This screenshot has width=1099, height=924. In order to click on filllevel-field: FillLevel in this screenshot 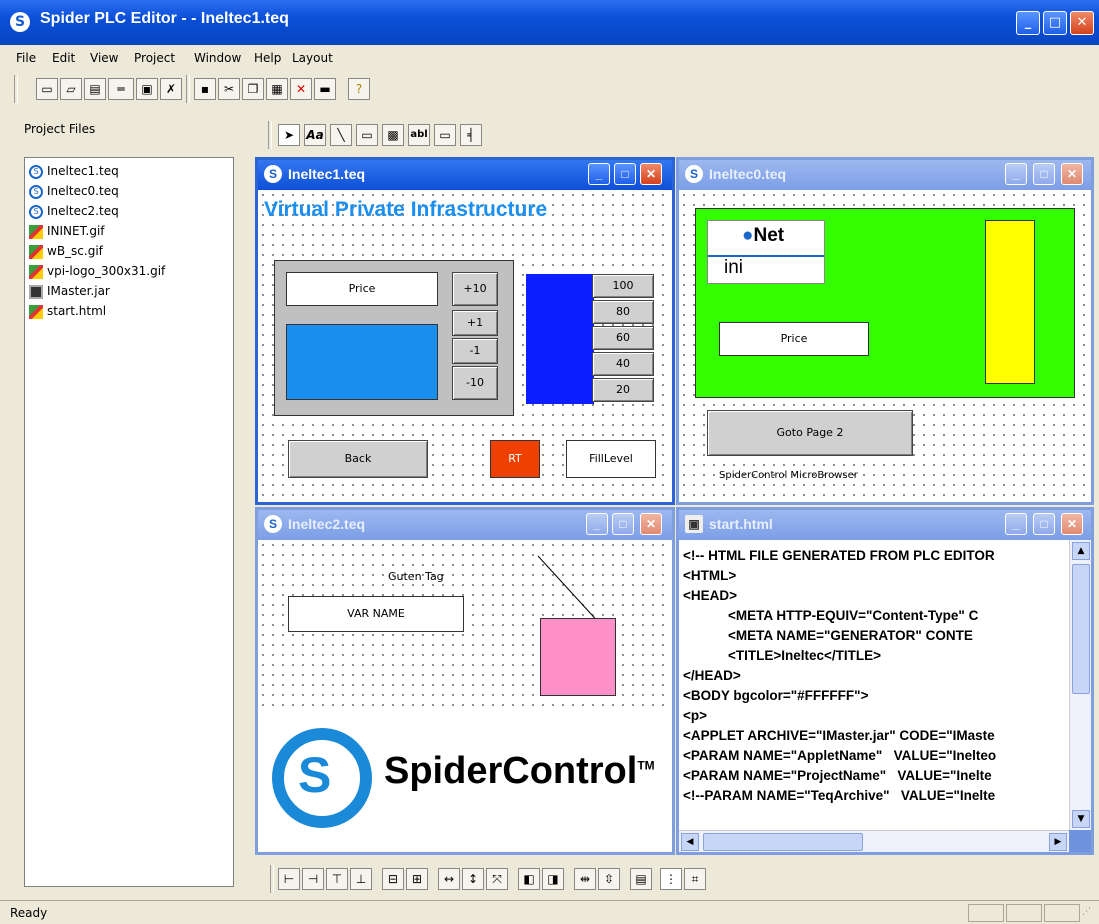, I will do `click(611, 459)`.